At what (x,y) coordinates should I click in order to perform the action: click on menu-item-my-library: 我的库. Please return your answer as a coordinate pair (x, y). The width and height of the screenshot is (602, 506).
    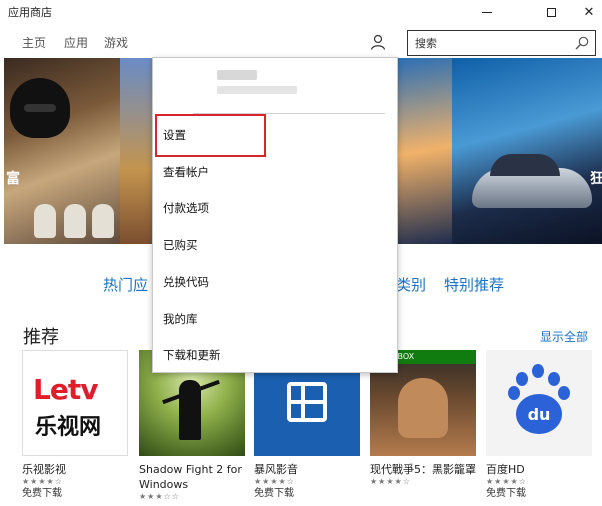
    Looking at the image, I should click on (275, 319).